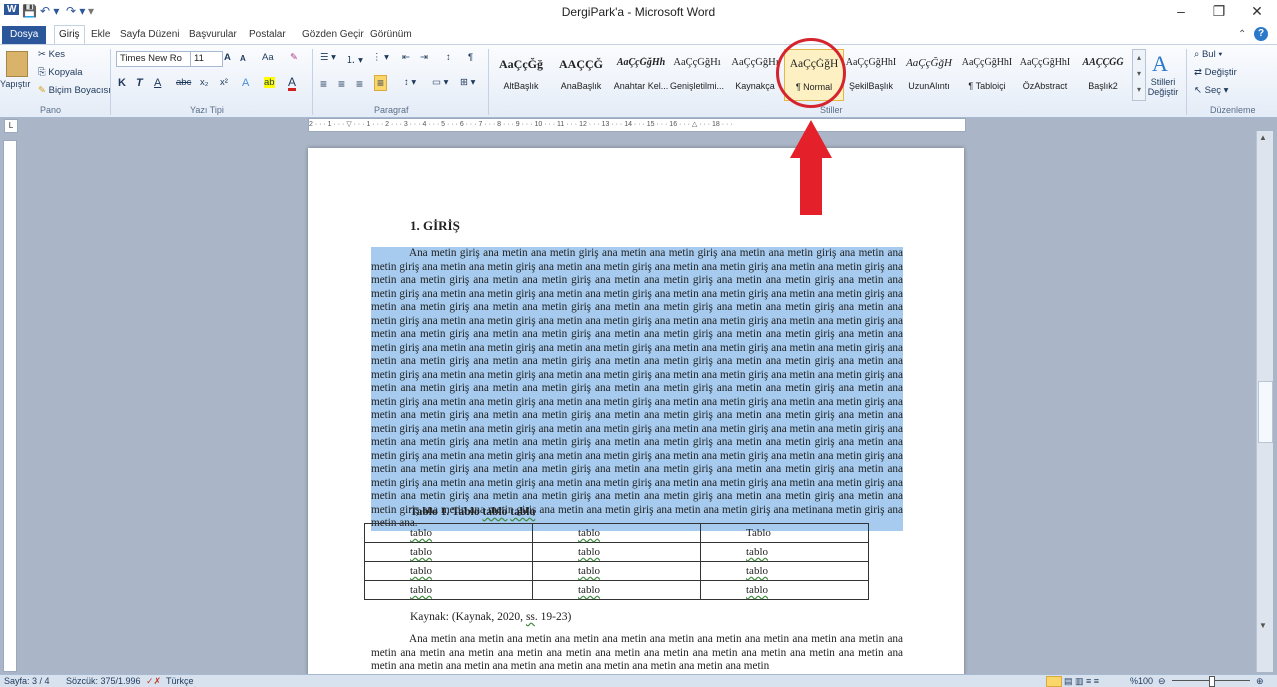  What do you see at coordinates (213, 35) in the screenshot?
I see `tab-basvurular: Başvurular` at bounding box center [213, 35].